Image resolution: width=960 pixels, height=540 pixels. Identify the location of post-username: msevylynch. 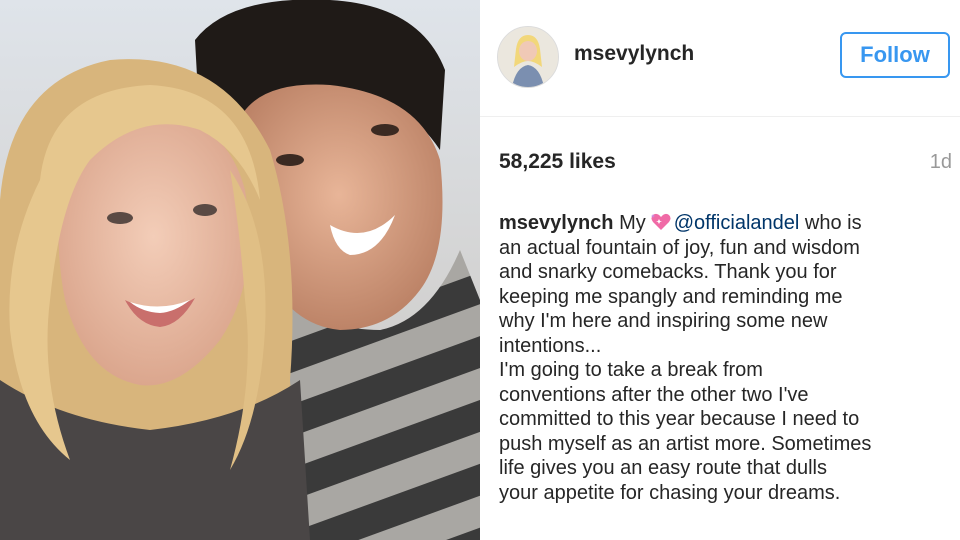
(634, 54).